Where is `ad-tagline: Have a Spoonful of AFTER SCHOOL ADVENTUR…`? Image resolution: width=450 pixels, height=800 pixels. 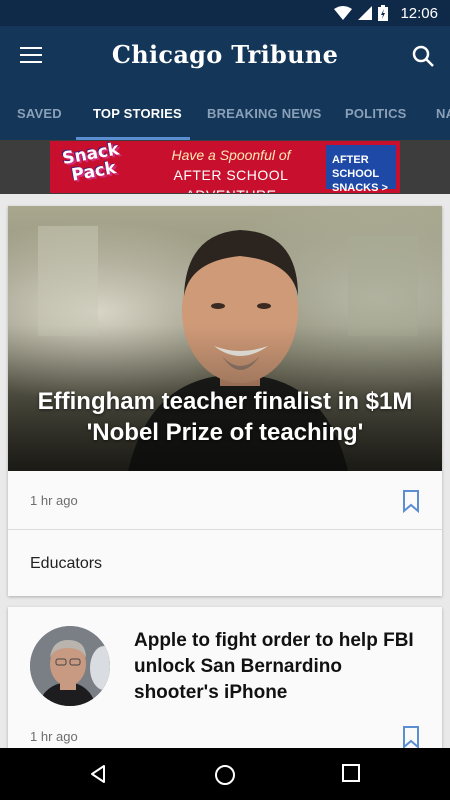 ad-tagline: Have a Spoonful of AFTER SCHOOL ADVENTUR… is located at coordinates (231, 169).